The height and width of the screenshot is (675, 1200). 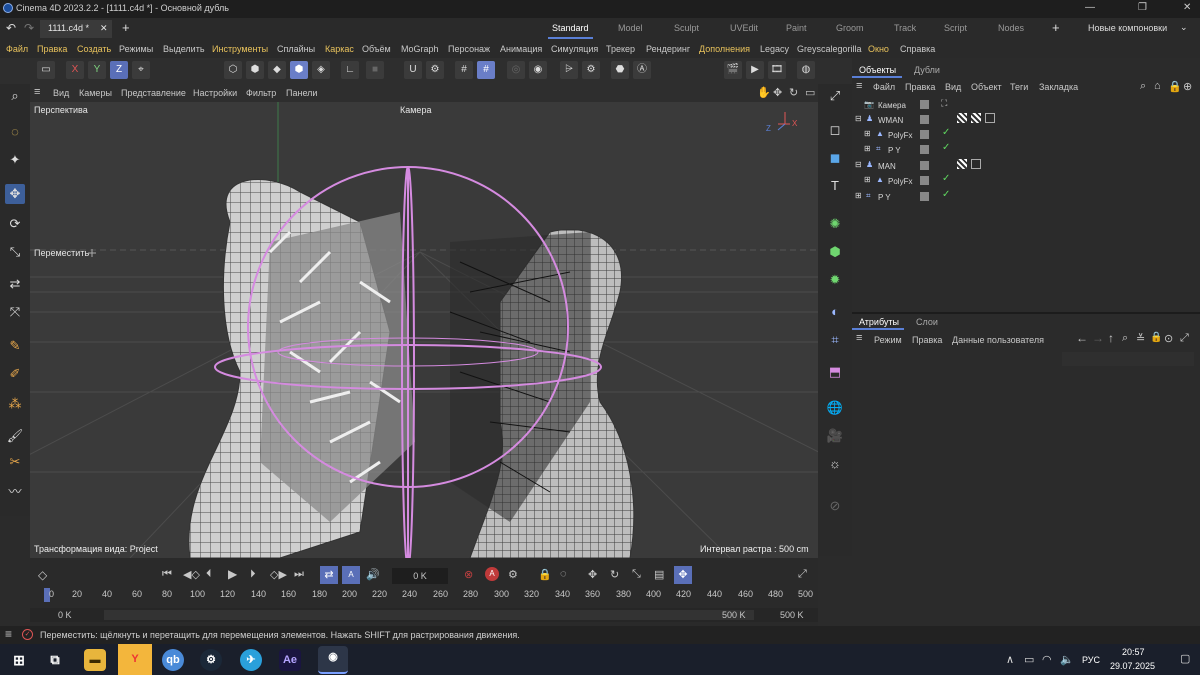 What do you see at coordinates (135, 659) in the screenshot?
I see `yandex-browser-icon: Y` at bounding box center [135, 659].